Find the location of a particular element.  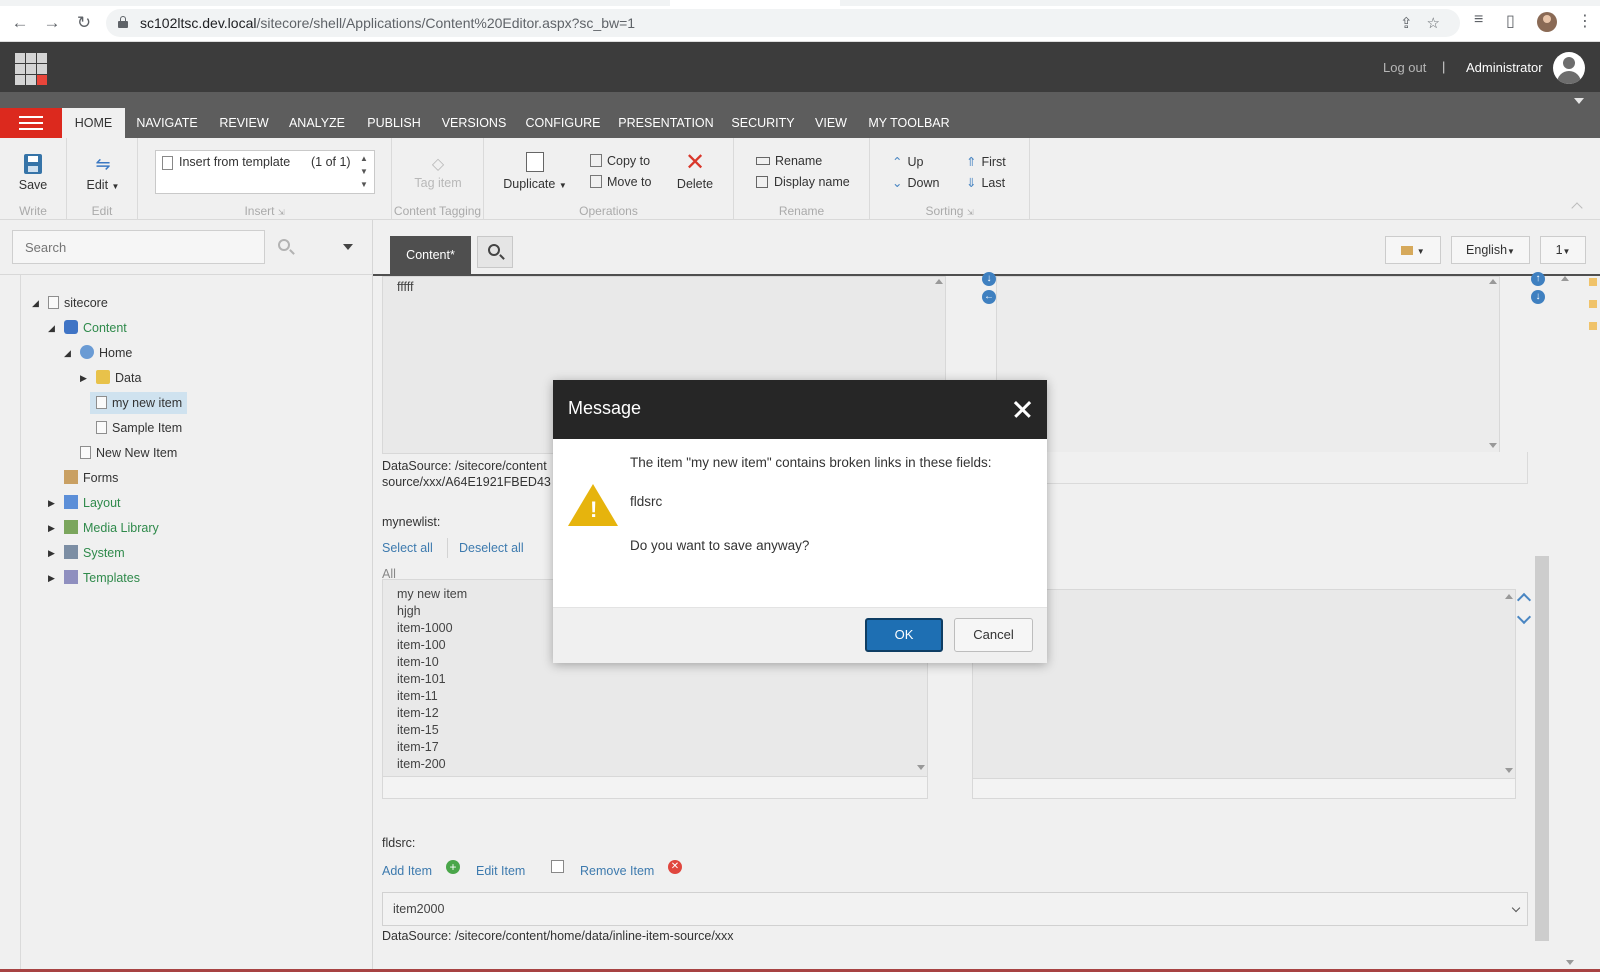

cancel-button: Cancel is located at coordinates (993, 635).